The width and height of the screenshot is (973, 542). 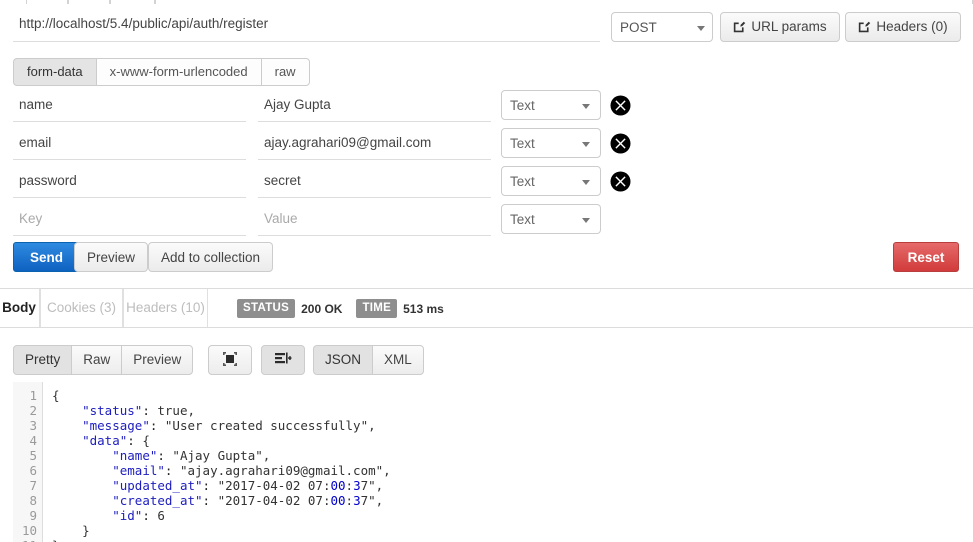 I want to click on url-params-label: URL params, so click(x=789, y=26).